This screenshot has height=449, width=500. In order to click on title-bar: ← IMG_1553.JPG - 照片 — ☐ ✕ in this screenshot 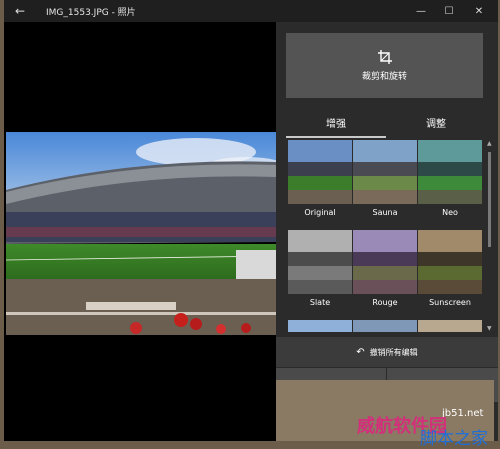, I will do `click(251, 11)`.